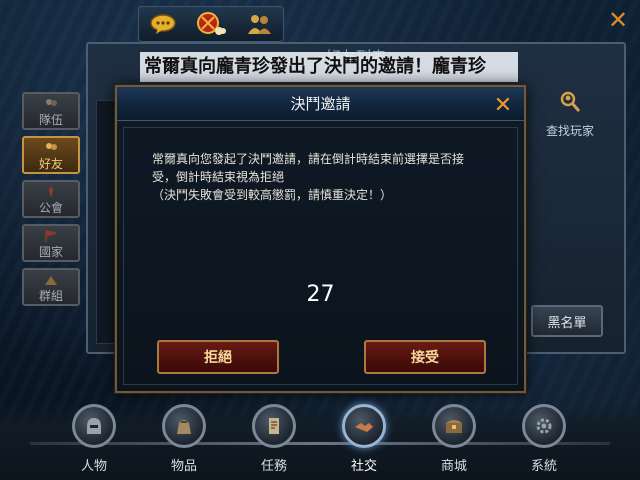 Image resolution: width=640 pixels, height=480 pixels. I want to click on reject-button: 拒絕, so click(218, 357).